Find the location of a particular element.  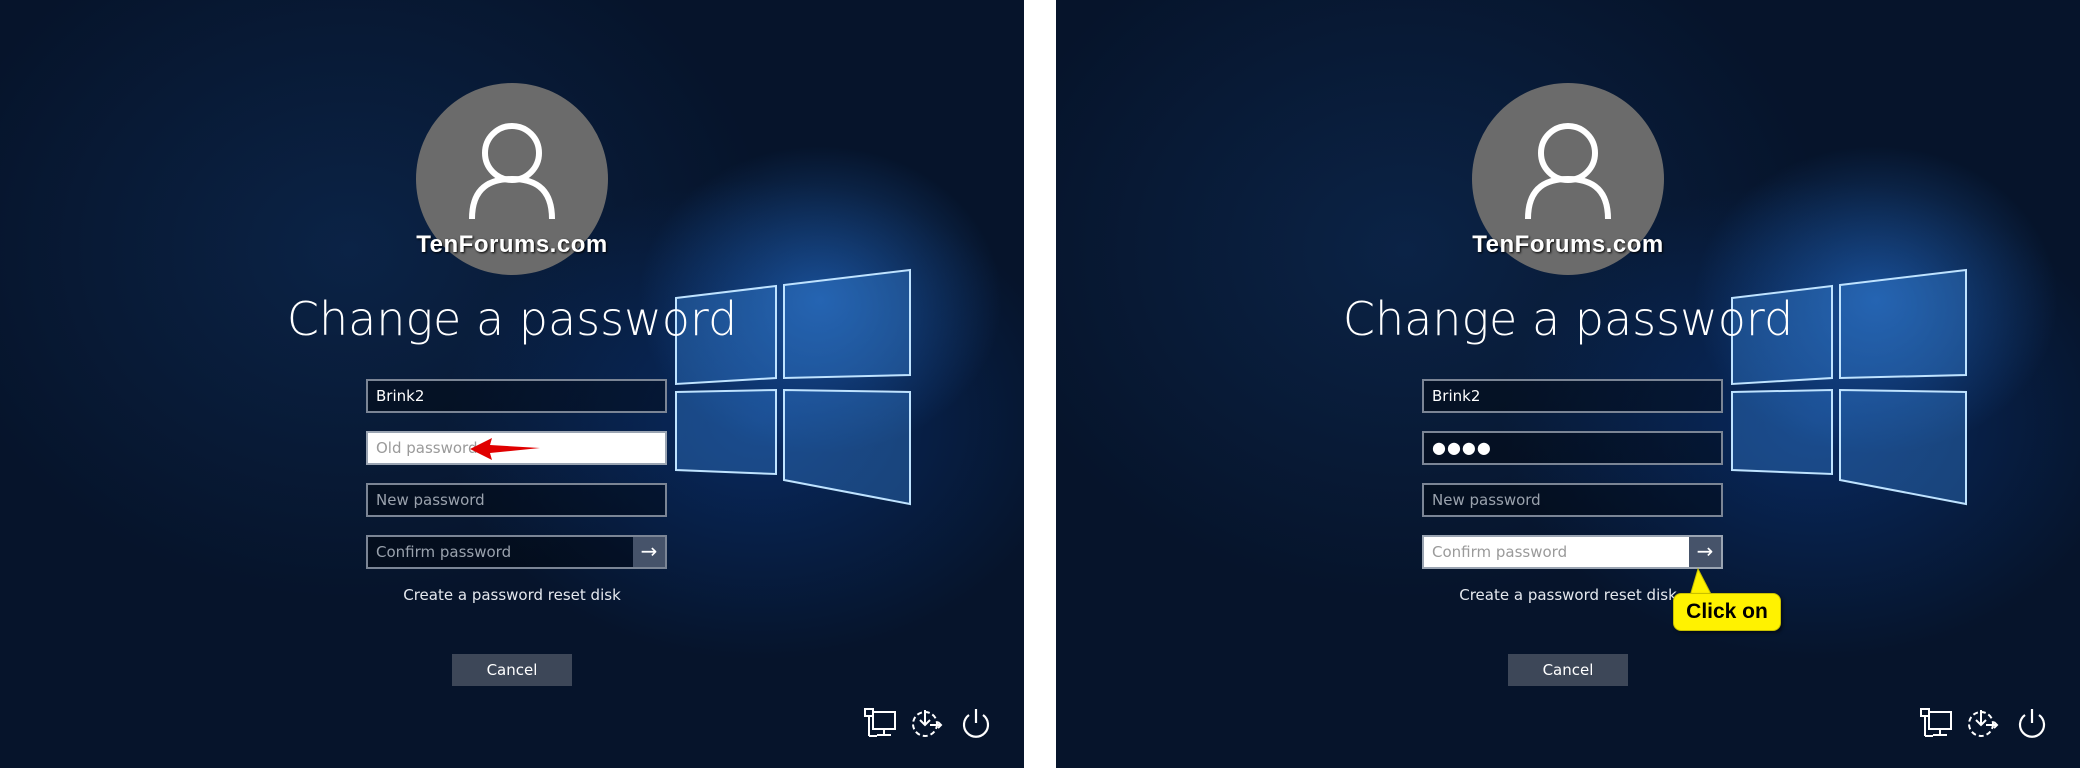

confirm-password-placeholder: Confirm password is located at coordinates (444, 552).